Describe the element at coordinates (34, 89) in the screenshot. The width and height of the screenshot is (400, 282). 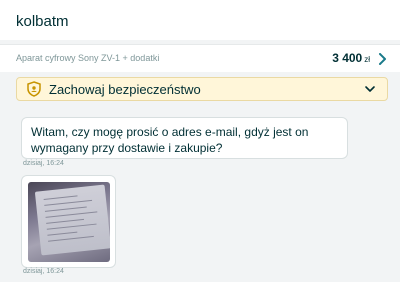
I see `shield-icon` at that location.